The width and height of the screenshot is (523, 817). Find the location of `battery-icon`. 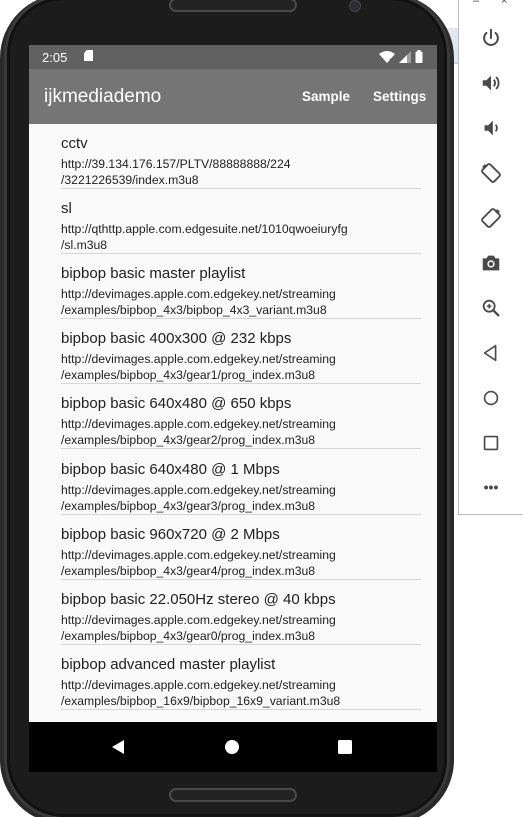

battery-icon is located at coordinates (419, 56).